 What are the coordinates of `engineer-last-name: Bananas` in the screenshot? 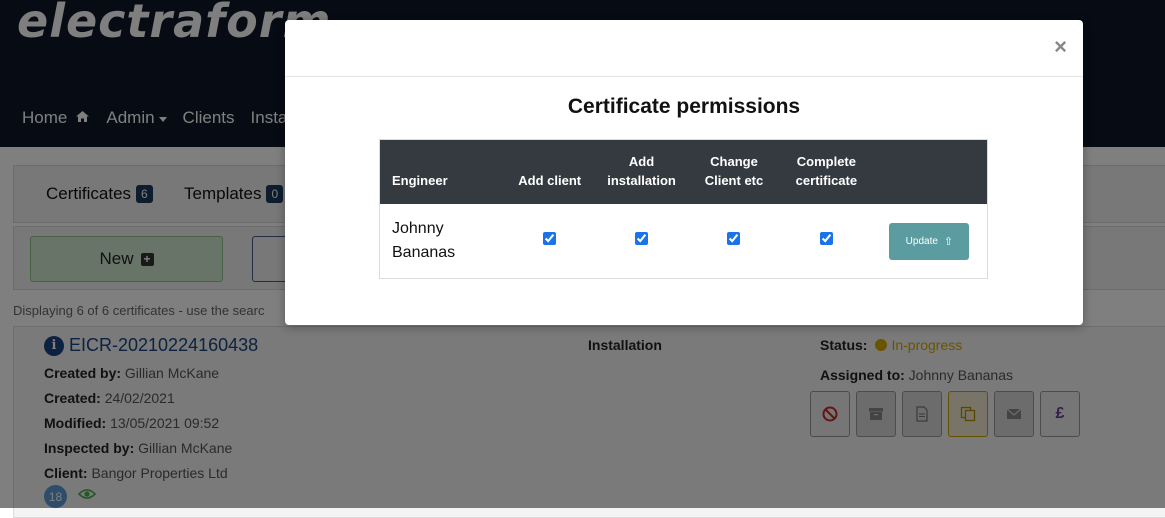 It's located at (424, 252).